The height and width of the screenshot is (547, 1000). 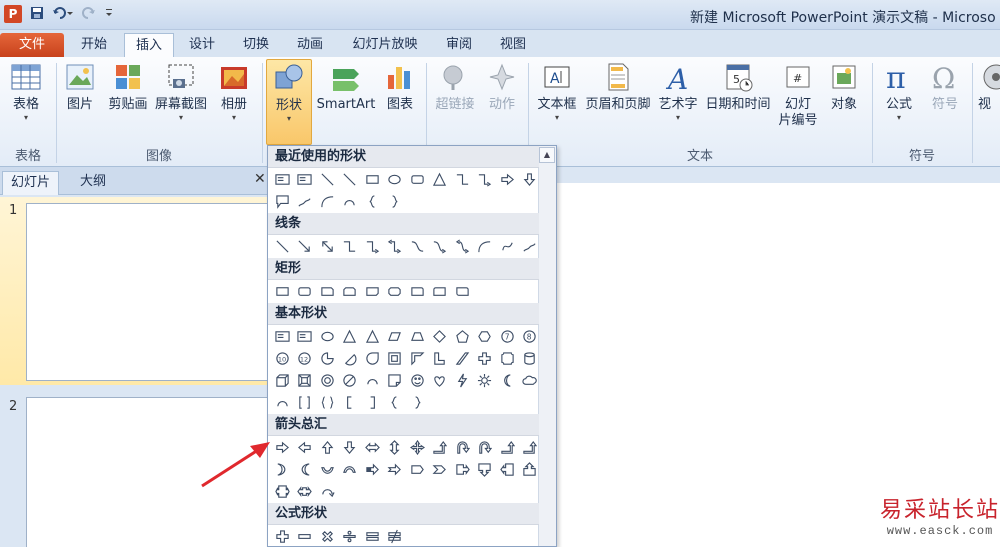 What do you see at coordinates (507, 380) in the screenshot?
I see `shape-moon-icon` at bounding box center [507, 380].